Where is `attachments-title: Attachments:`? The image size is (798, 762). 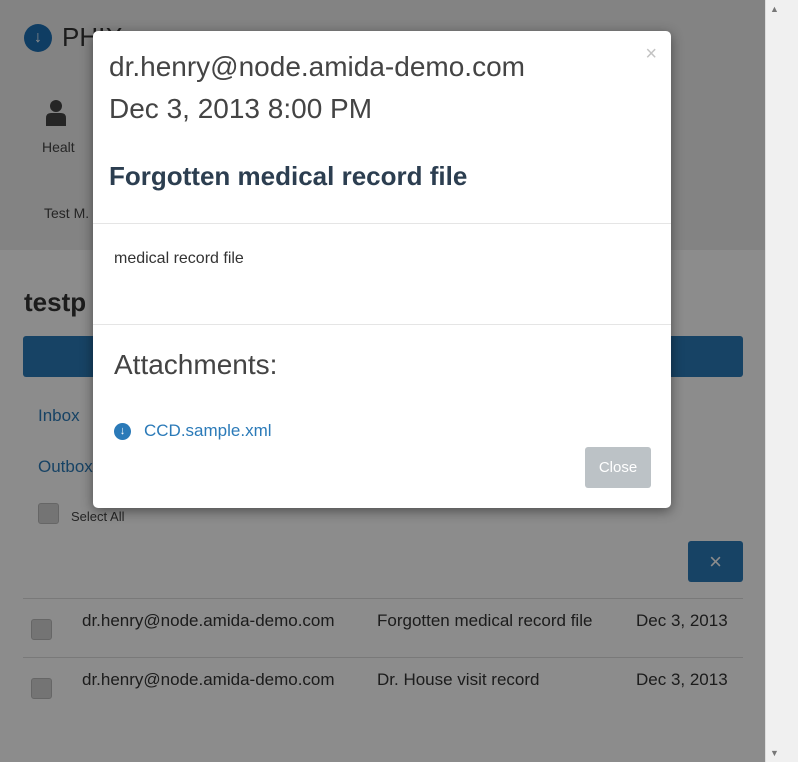 attachments-title: Attachments: is located at coordinates (196, 364).